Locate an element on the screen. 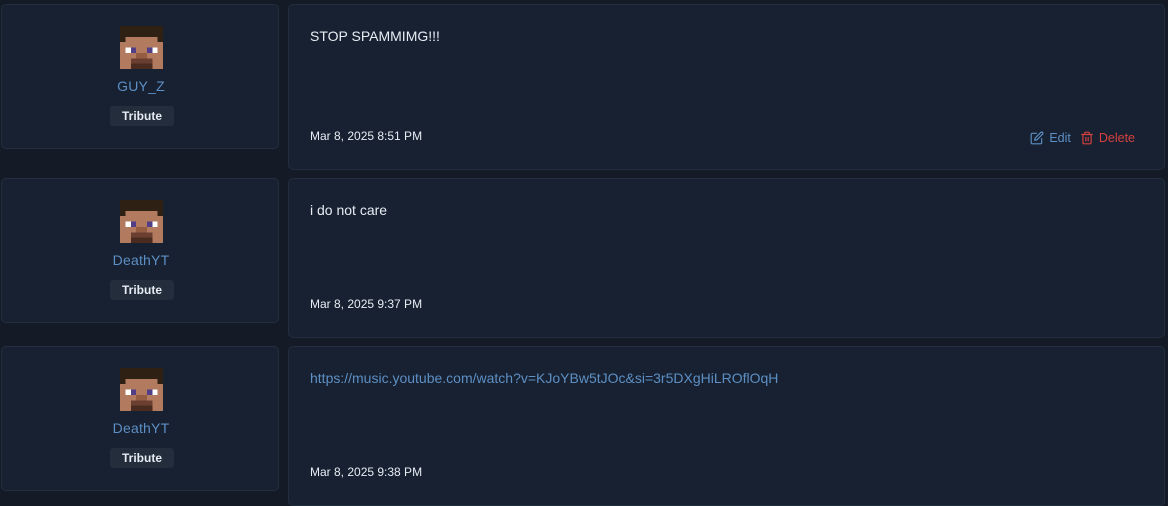 This screenshot has width=1168, height=506. timestamp: Mar 8, 2025 9:37 PM is located at coordinates (366, 304).